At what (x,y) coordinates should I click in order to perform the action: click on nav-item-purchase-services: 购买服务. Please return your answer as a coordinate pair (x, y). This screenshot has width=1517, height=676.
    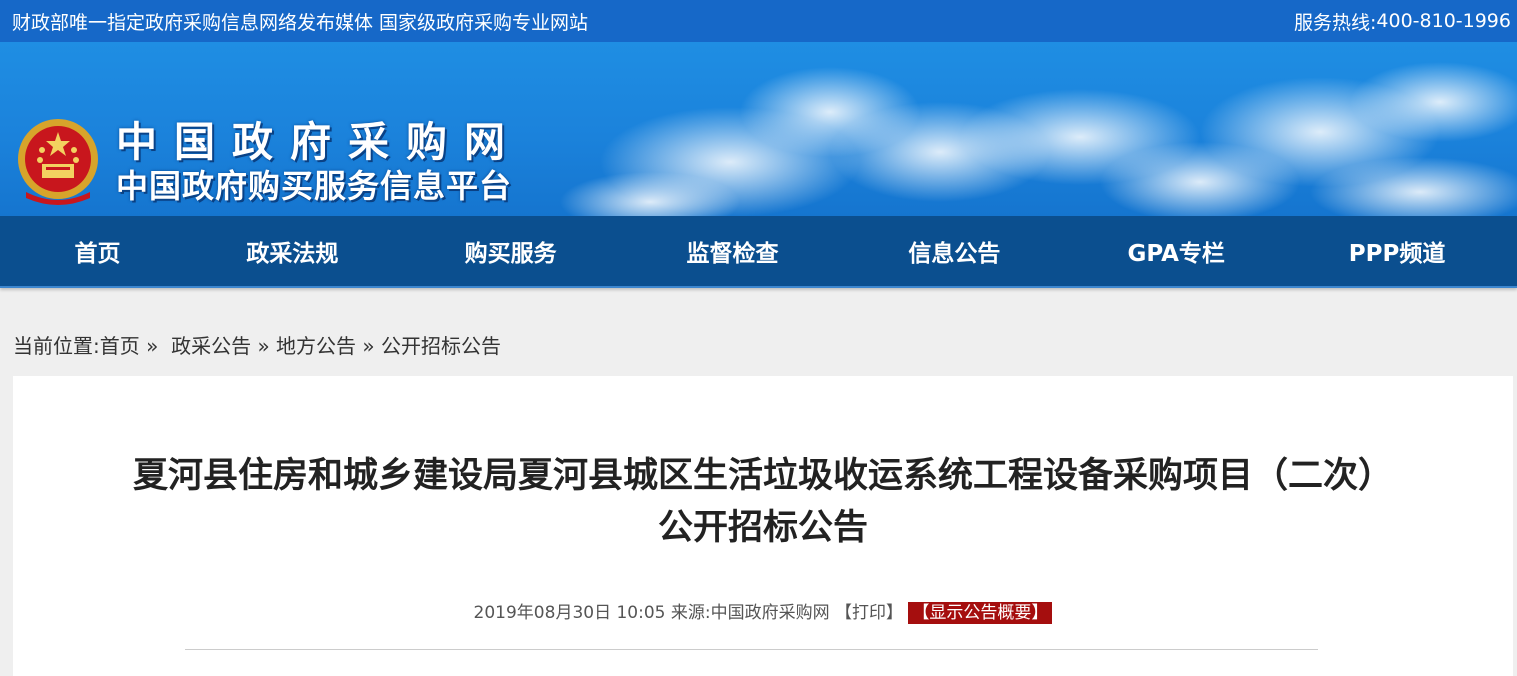
    Looking at the image, I should click on (511, 251).